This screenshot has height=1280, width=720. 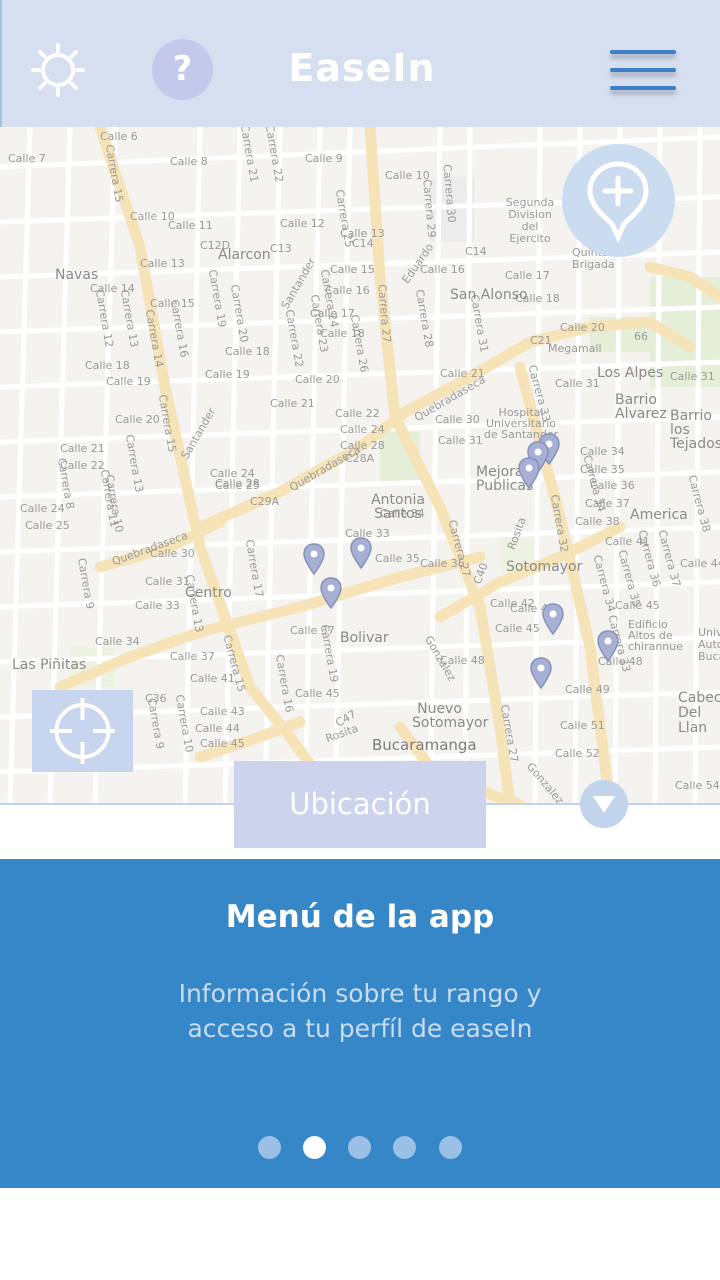 I want to click on map-label: Calle 33, so click(x=157, y=605).